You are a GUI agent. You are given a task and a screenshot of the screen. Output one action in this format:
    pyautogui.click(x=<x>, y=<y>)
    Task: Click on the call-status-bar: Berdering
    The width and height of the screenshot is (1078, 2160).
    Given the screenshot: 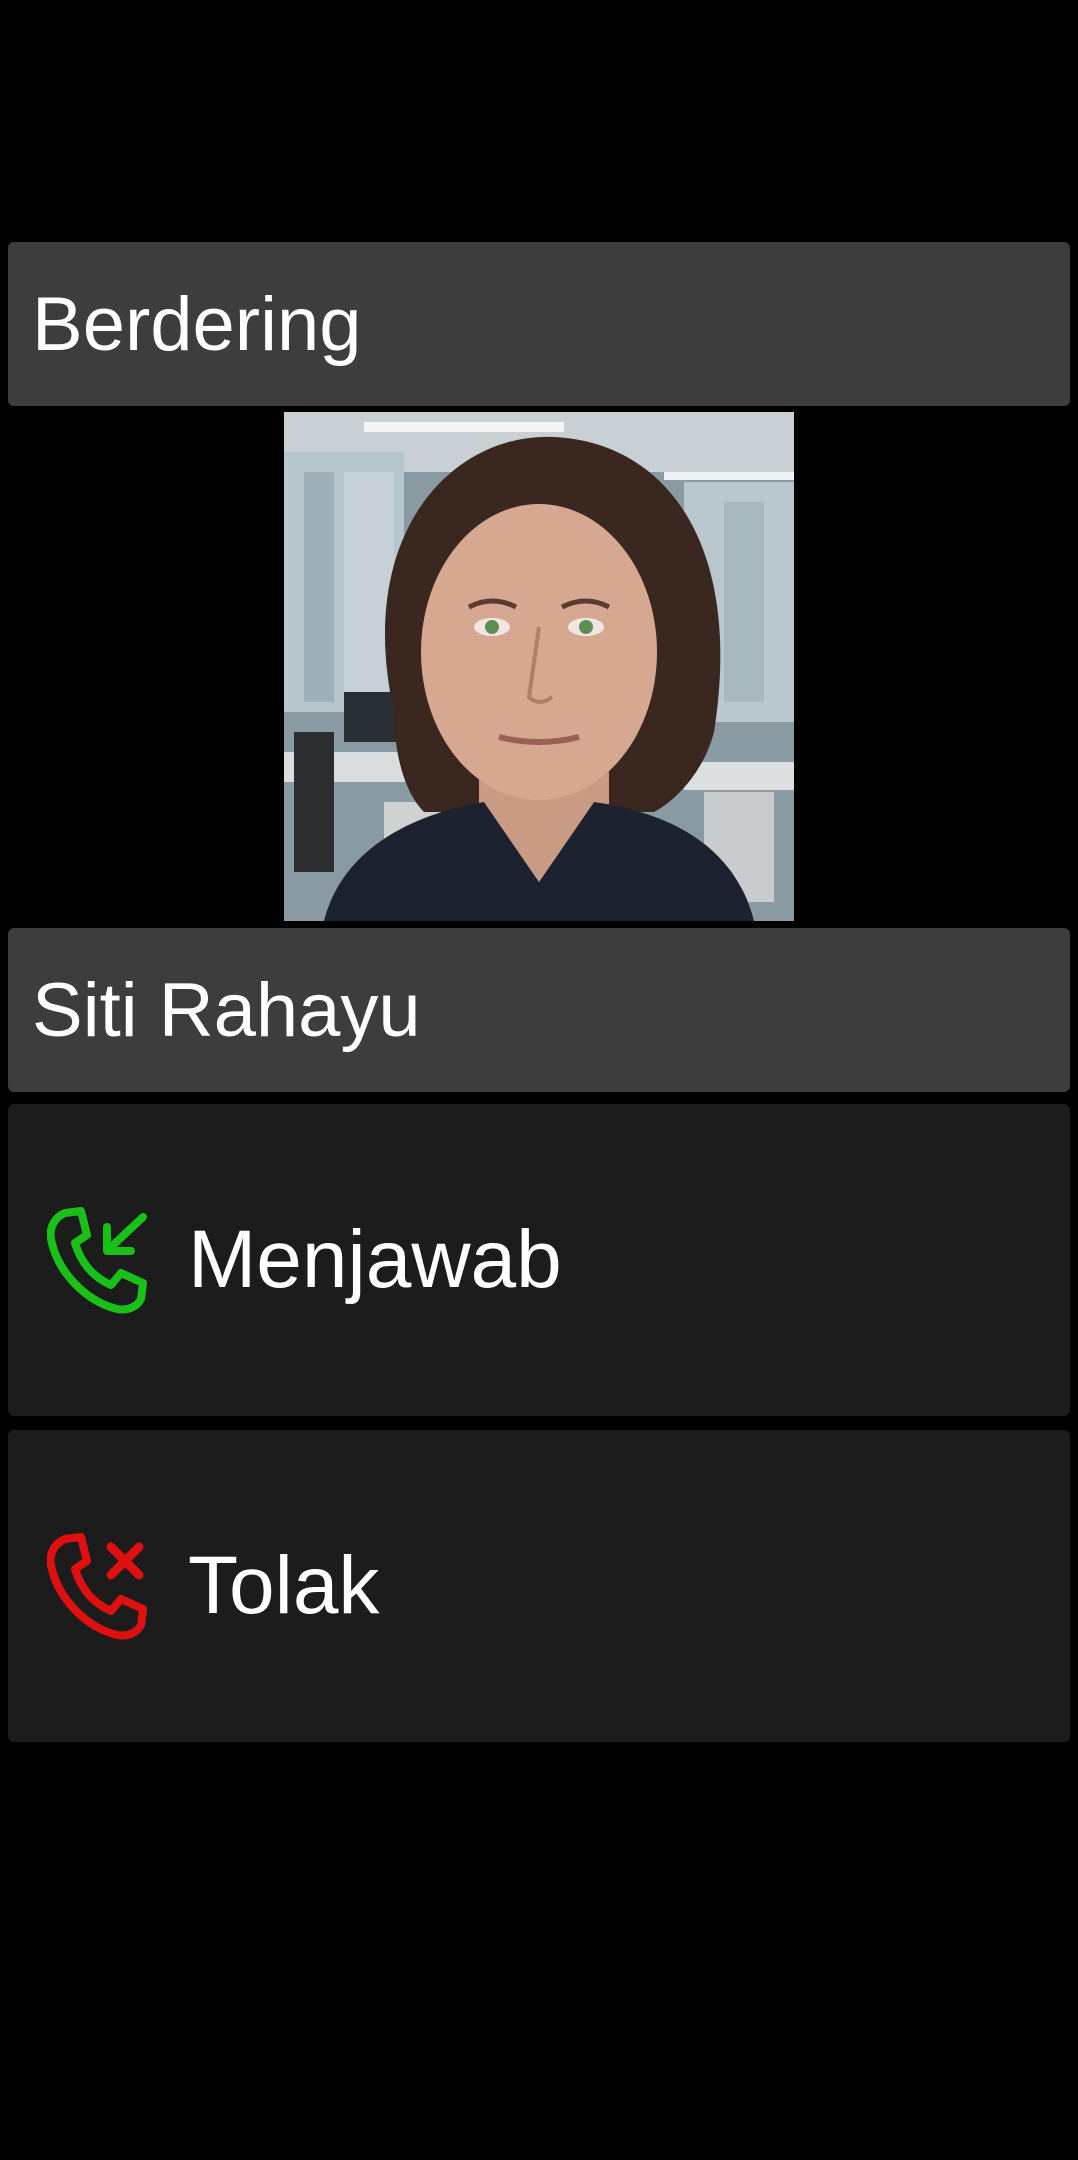 What is the action you would take?
    pyautogui.click(x=539, y=324)
    